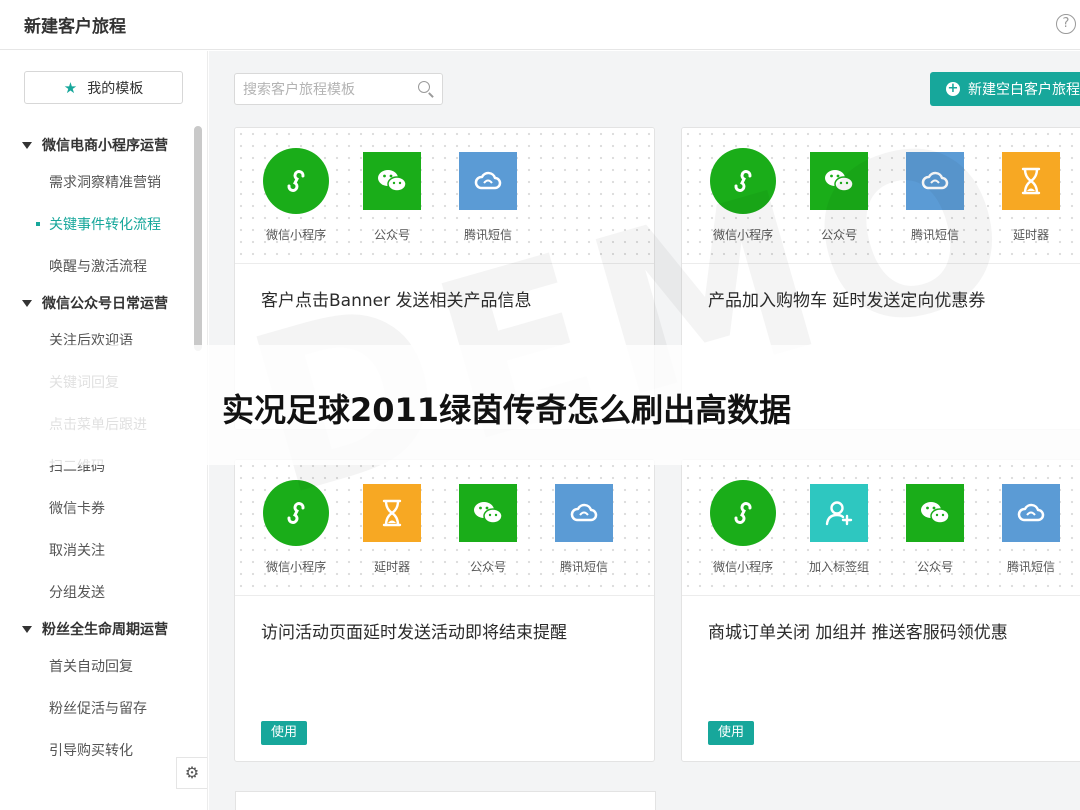 Image resolution: width=1080 pixels, height=810 pixels. Describe the element at coordinates (95, 266) in the screenshot. I see `sidebar-item: 唤醒与激活流程` at that location.